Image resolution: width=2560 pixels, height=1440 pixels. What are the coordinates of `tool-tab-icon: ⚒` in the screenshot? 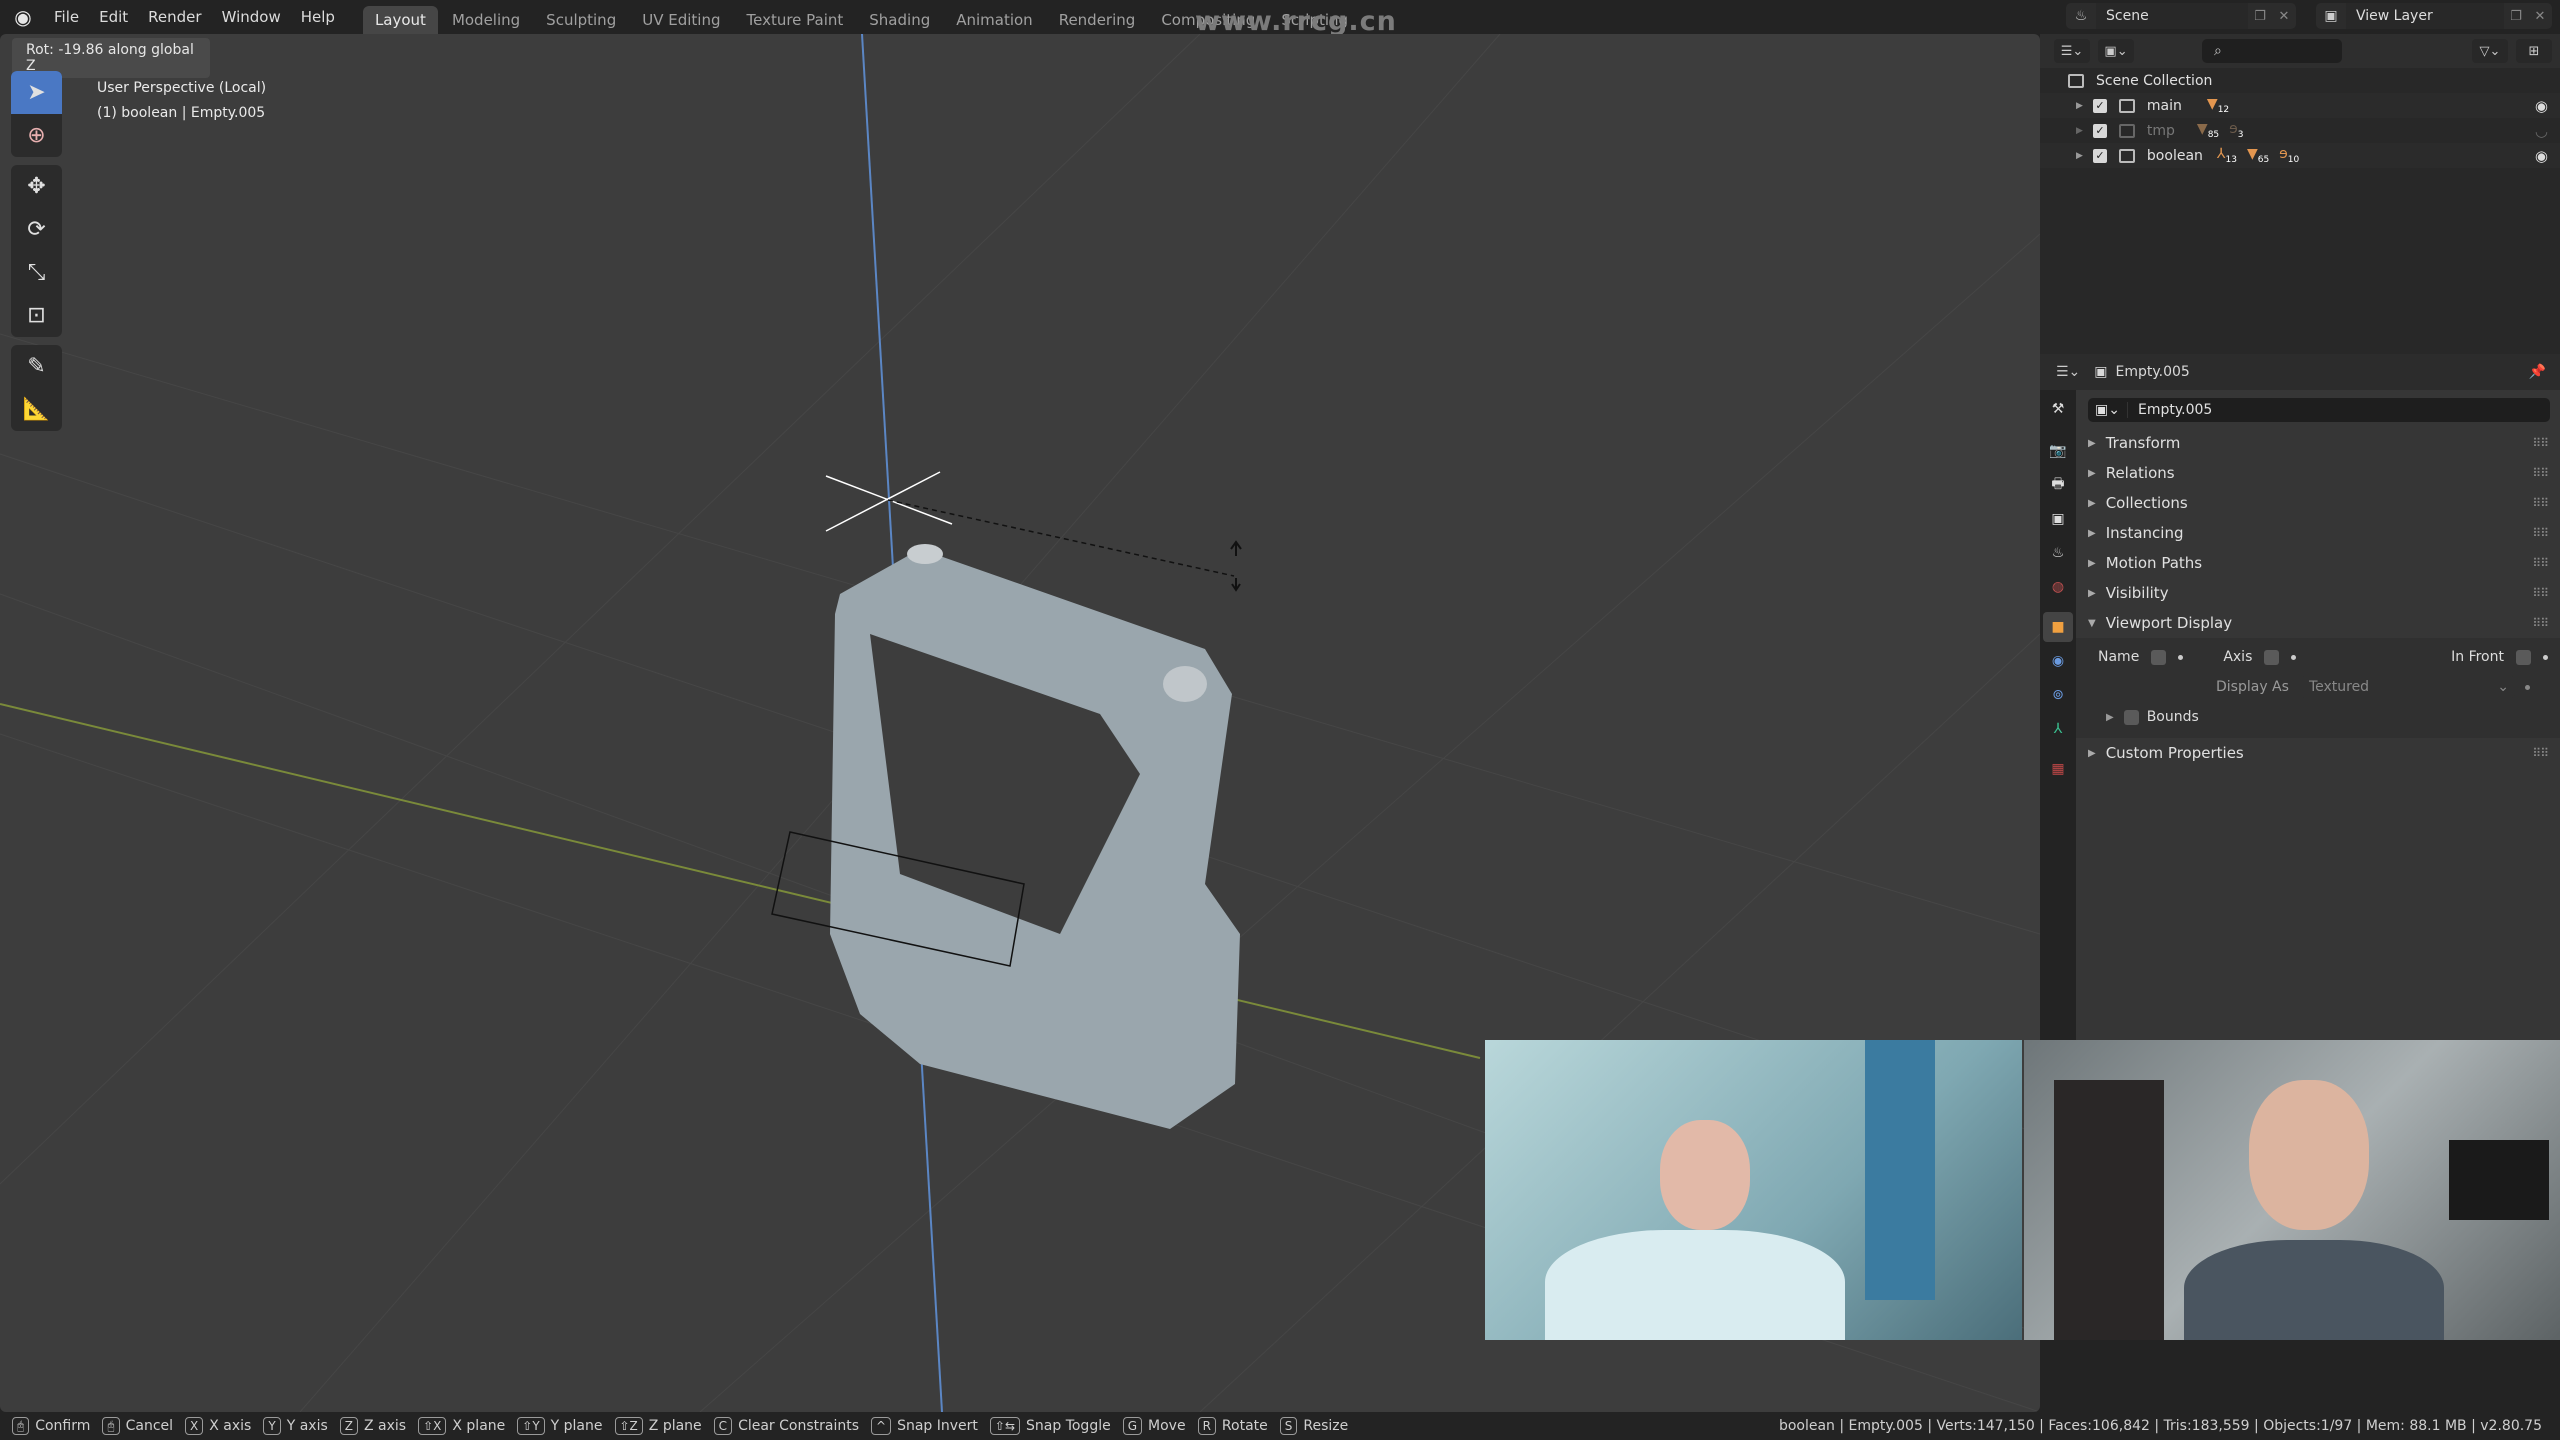 It's located at (2058, 409).